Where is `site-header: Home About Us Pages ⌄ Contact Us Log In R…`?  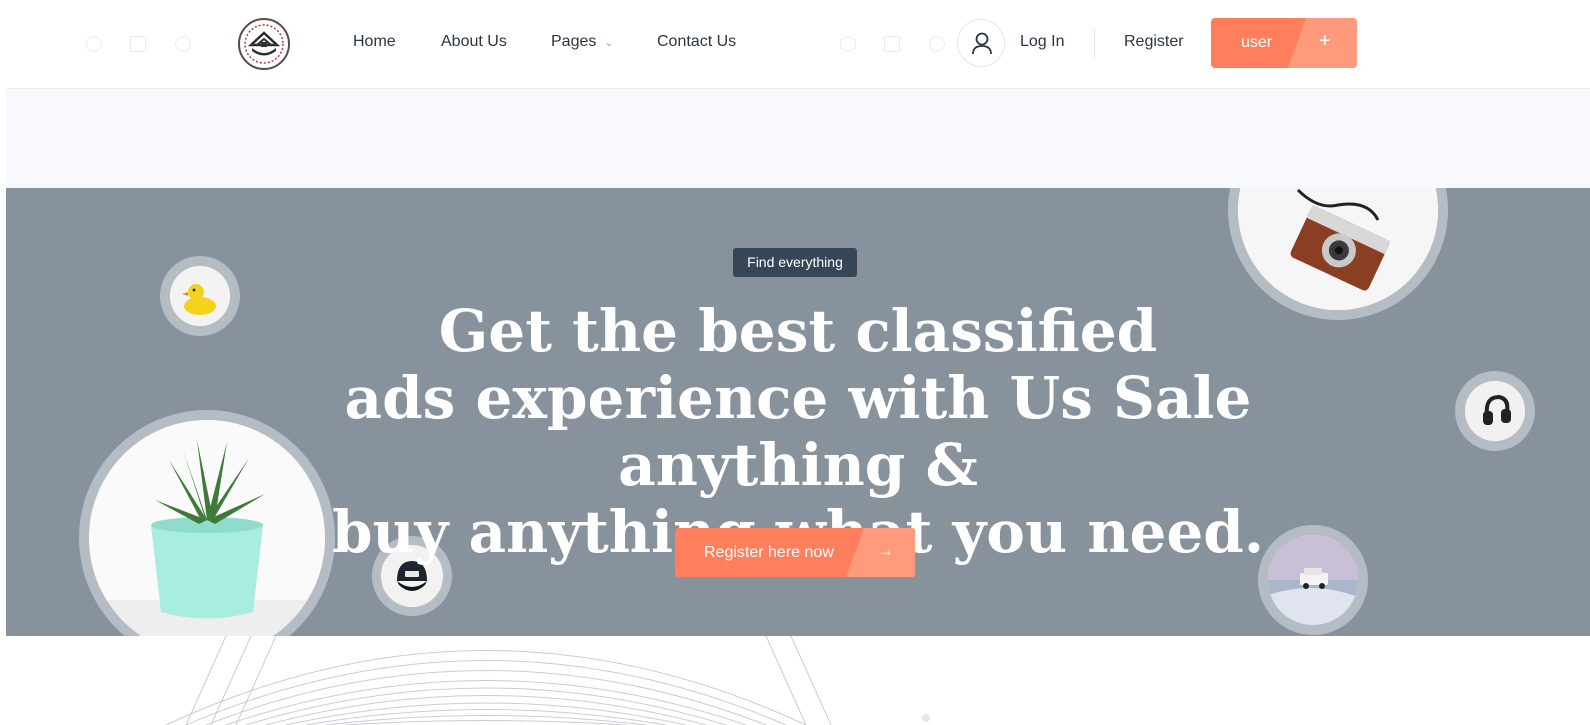 site-header: Home About Us Pages ⌄ Contact Us Log In R… is located at coordinates (798, 44).